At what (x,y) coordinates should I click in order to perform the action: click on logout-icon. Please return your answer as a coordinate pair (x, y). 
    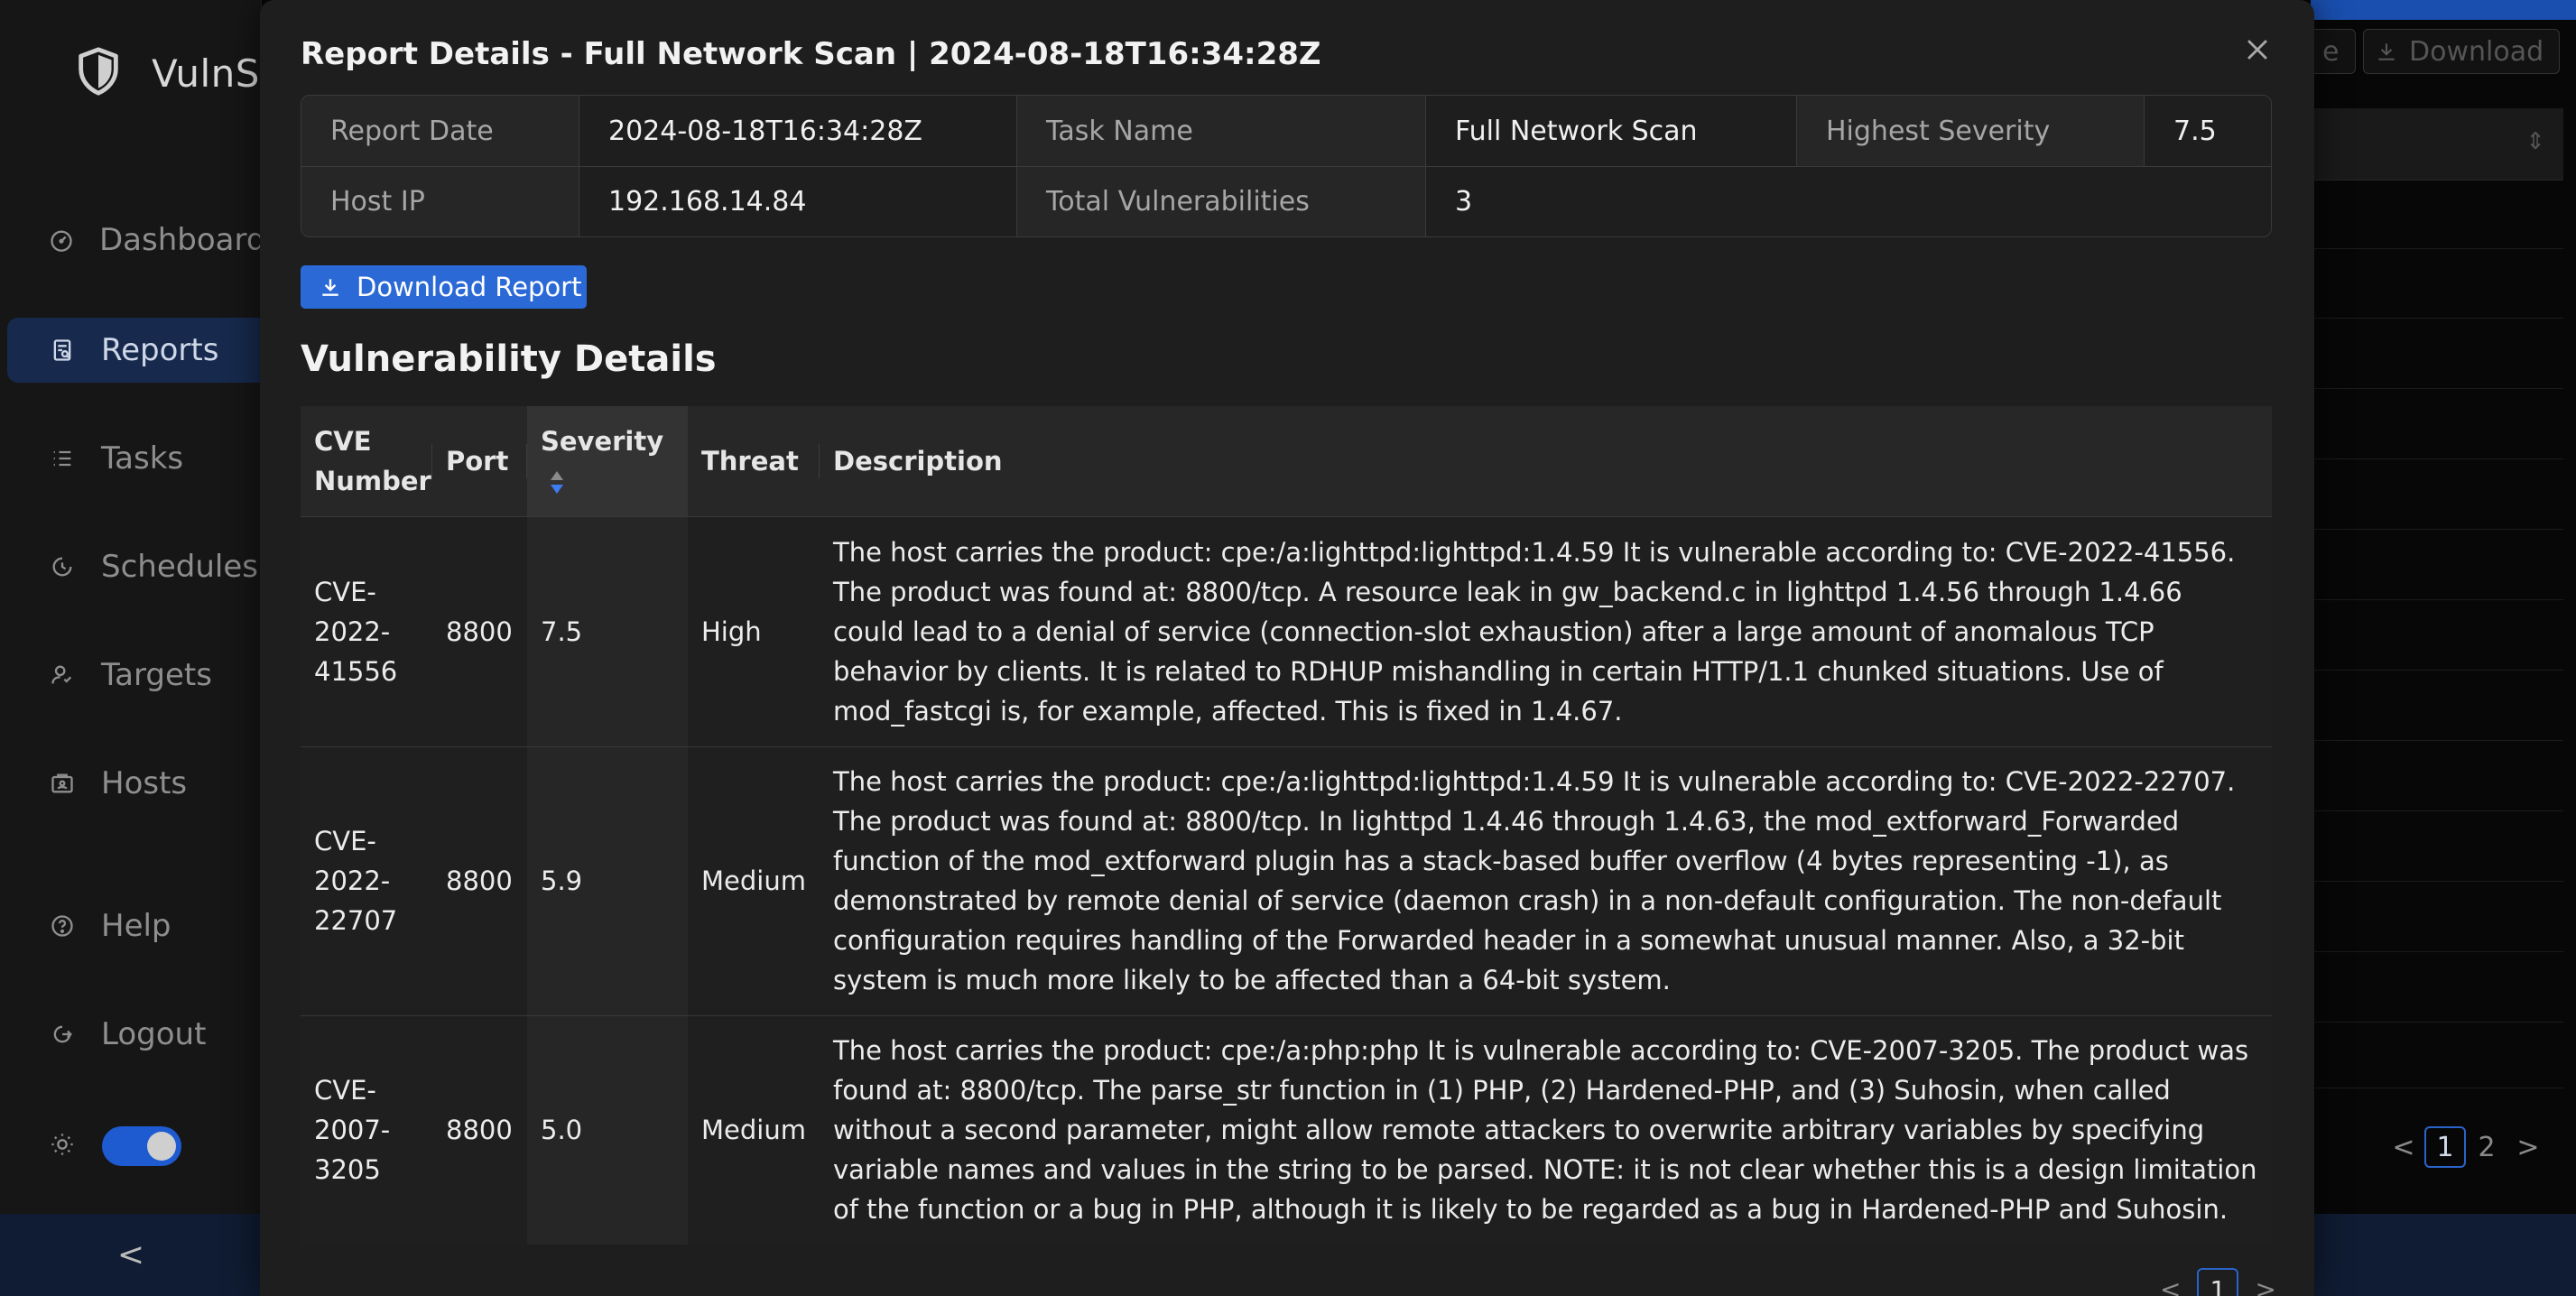
    Looking at the image, I should click on (63, 1035).